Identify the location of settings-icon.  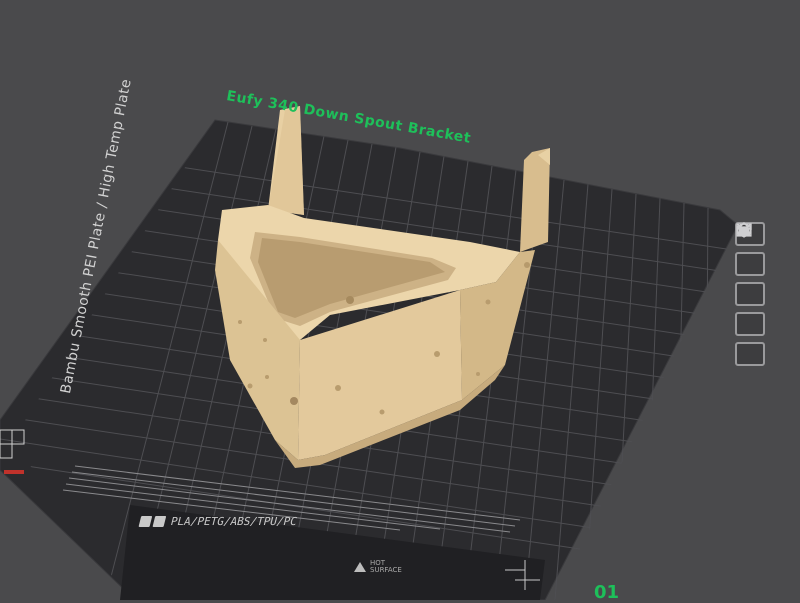
(744, 230).